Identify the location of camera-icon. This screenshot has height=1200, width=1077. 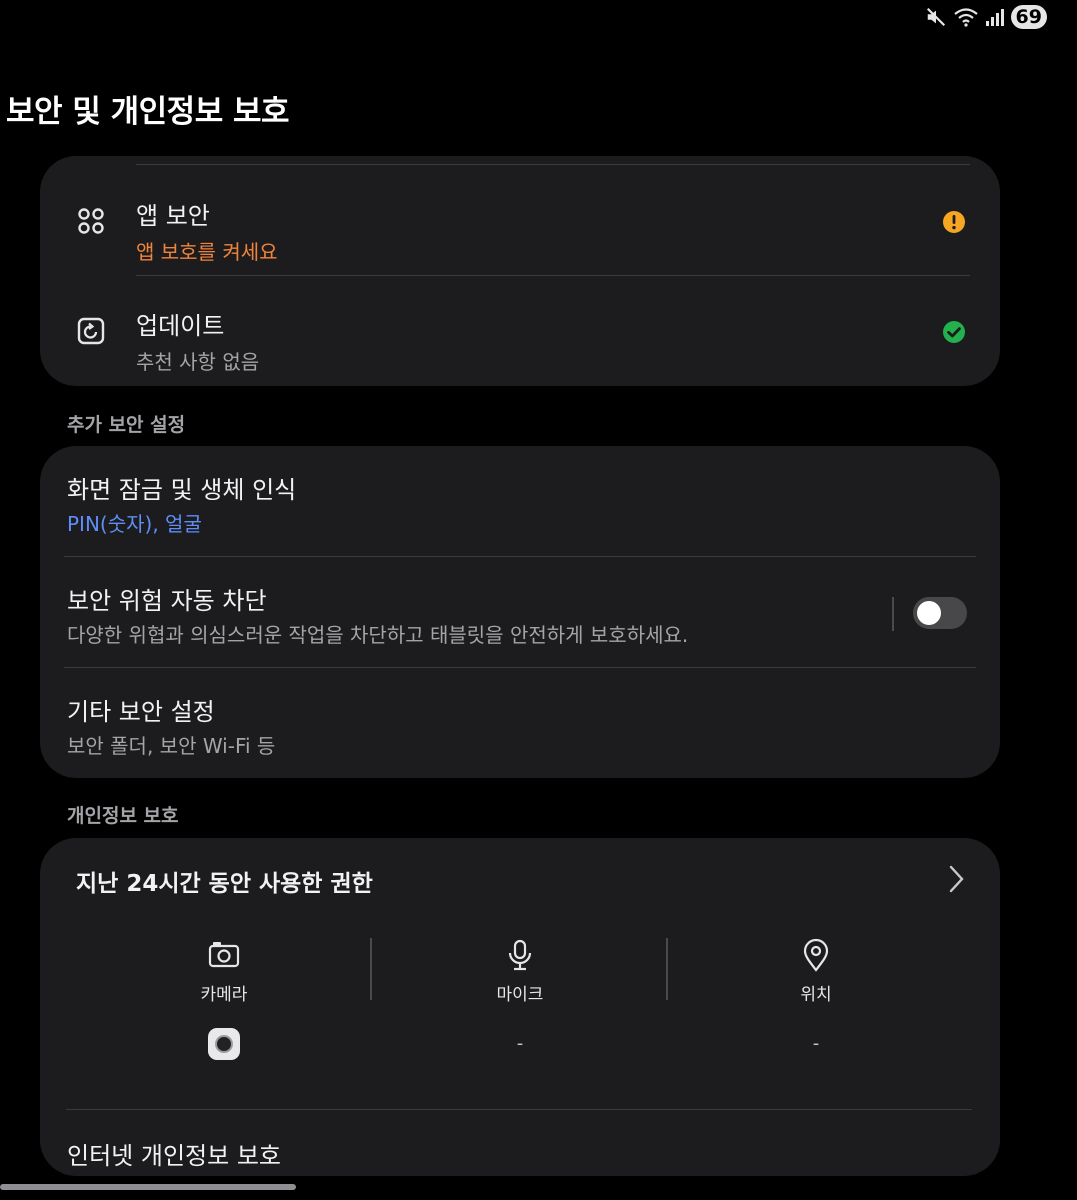
(224, 955).